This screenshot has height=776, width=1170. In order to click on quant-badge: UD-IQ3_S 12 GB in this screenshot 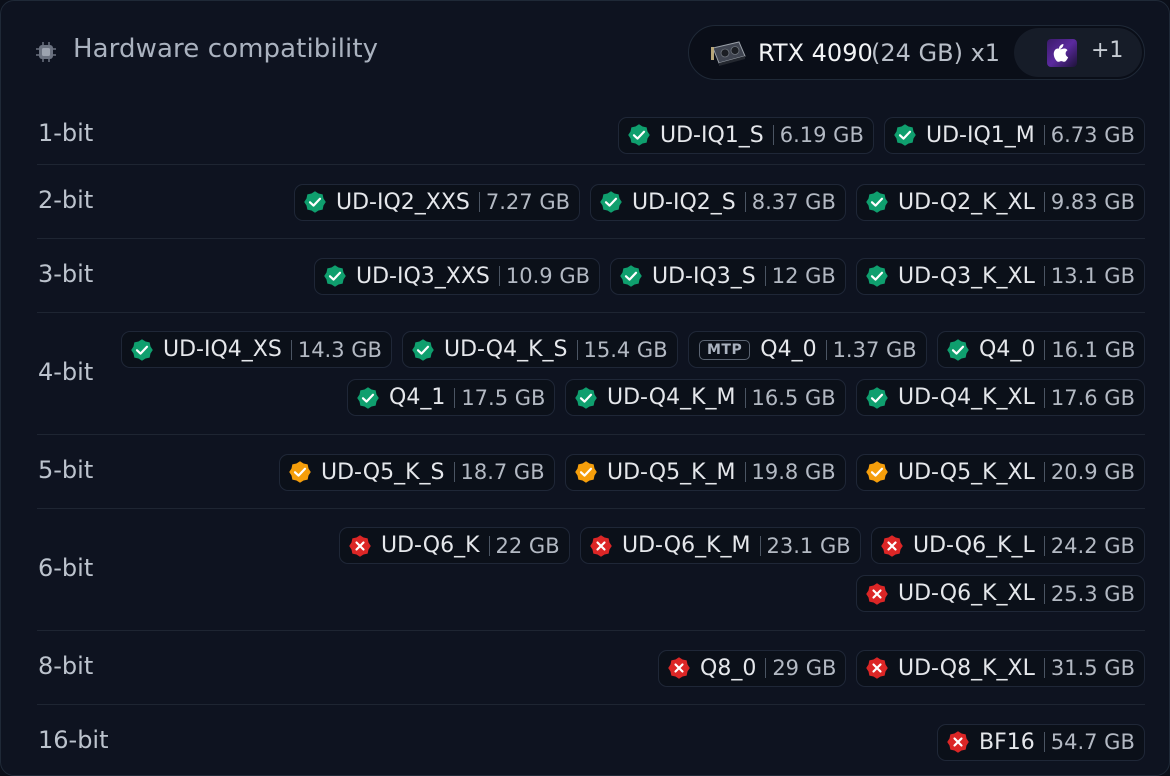, I will do `click(728, 276)`.